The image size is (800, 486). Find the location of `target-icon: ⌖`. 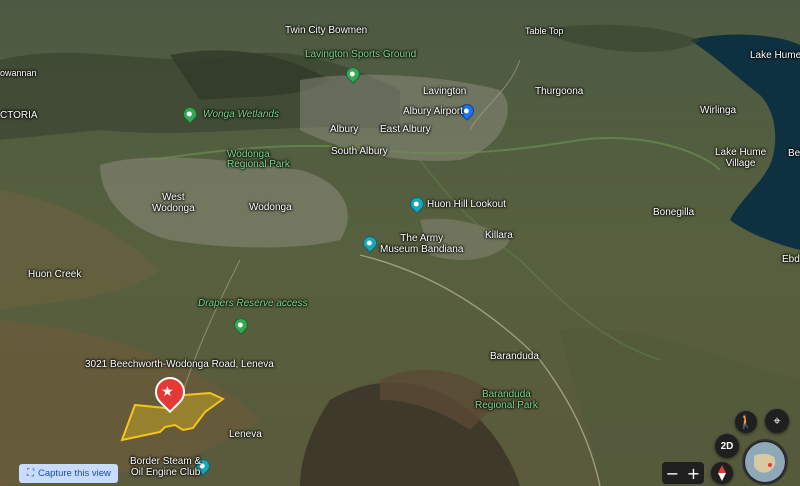

target-icon: ⌖ is located at coordinates (777, 421).